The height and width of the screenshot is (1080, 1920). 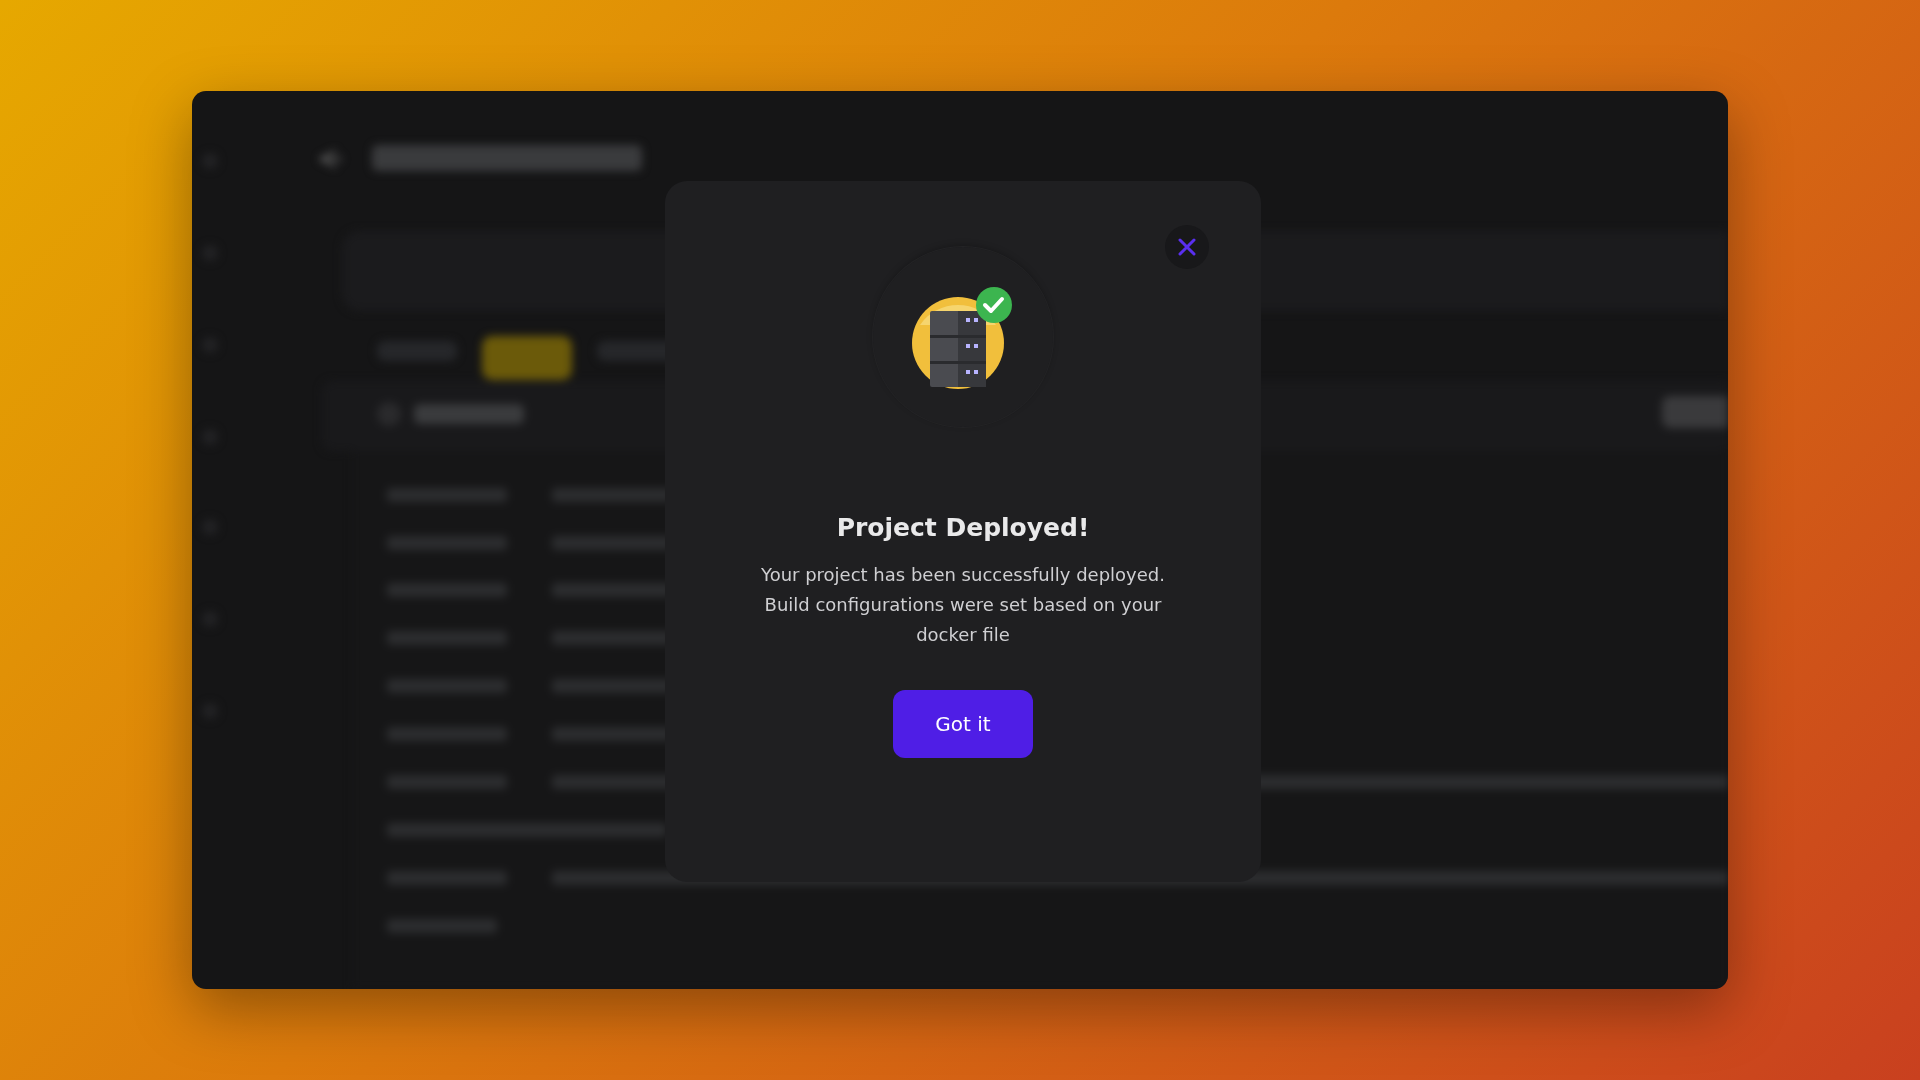 I want to click on close-button, so click(x=1187, y=247).